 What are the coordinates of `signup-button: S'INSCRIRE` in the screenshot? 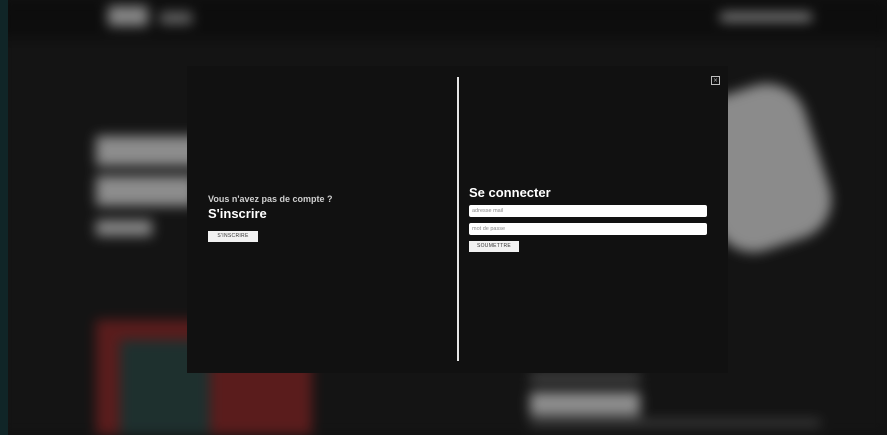 It's located at (233, 236).